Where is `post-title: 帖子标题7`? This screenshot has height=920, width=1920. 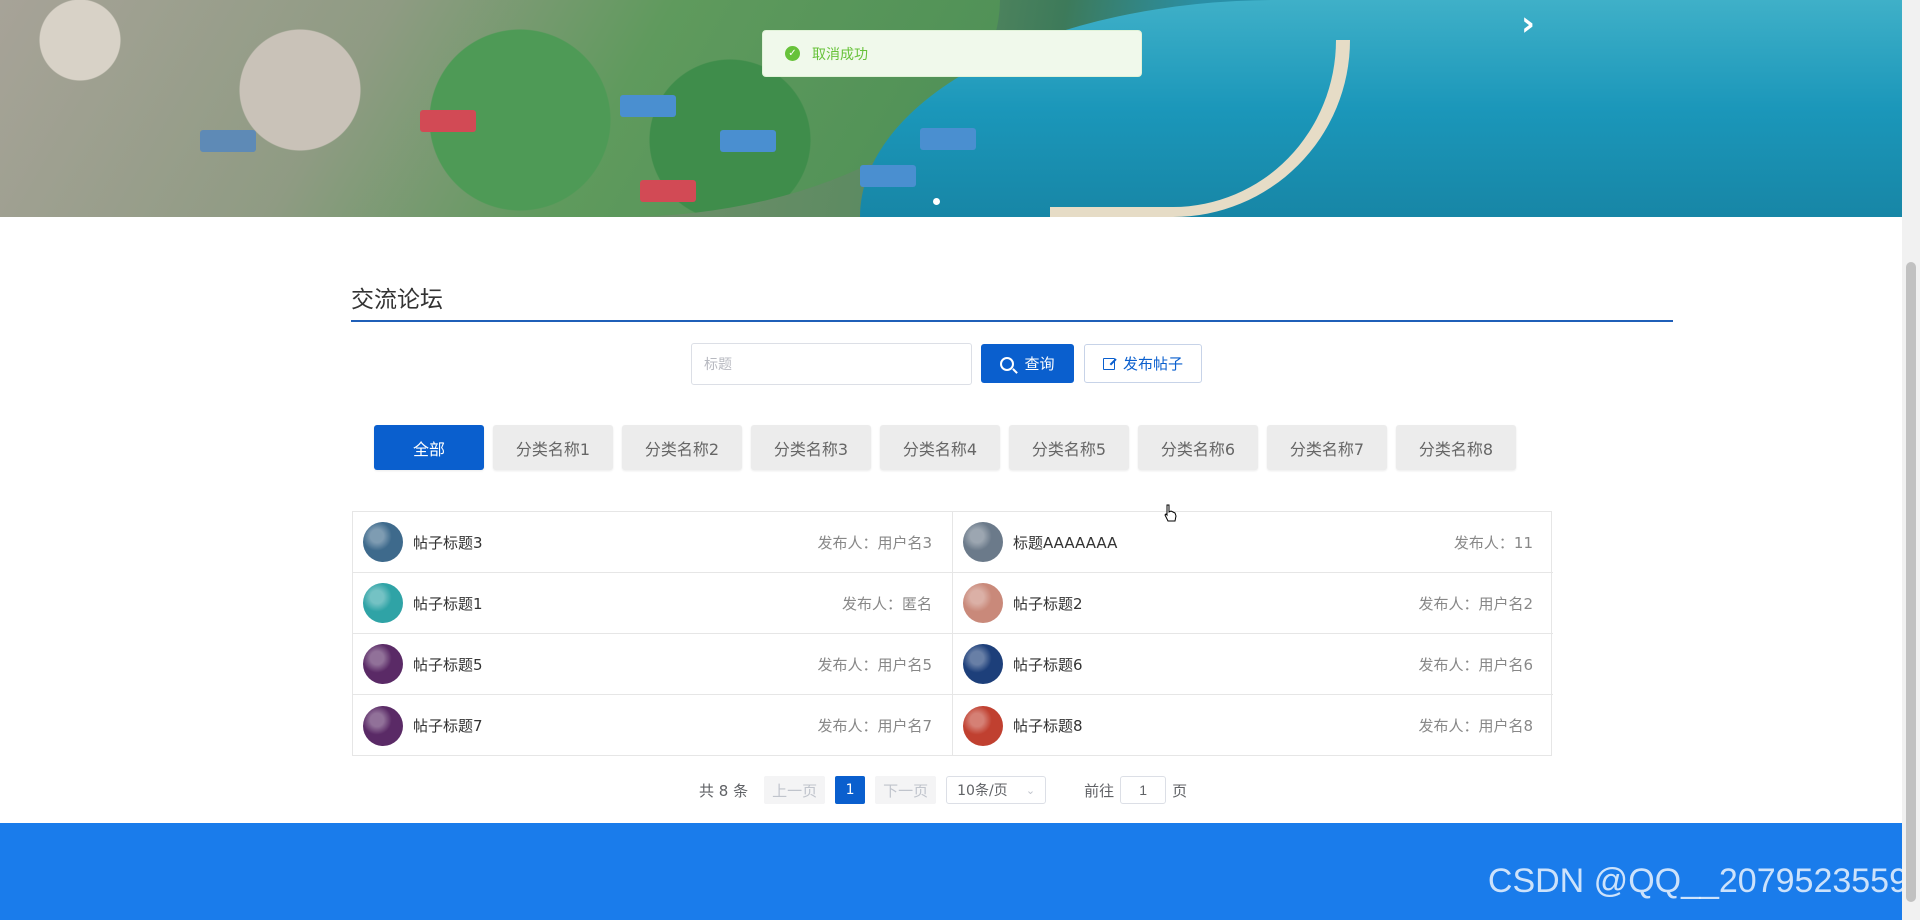 post-title: 帖子标题7 is located at coordinates (615, 725).